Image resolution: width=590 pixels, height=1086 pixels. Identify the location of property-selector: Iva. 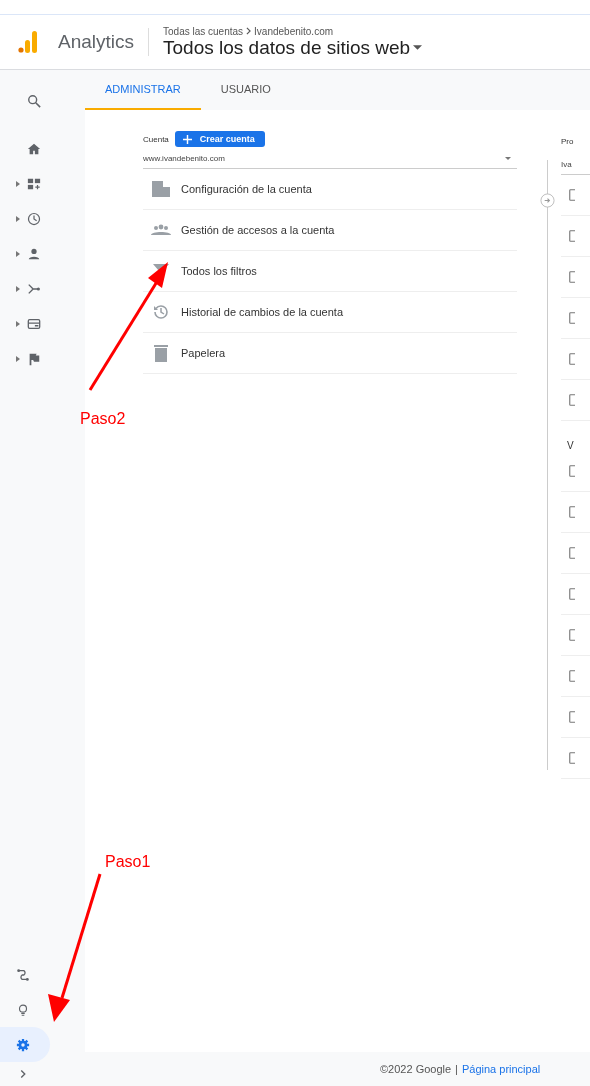
(575, 164).